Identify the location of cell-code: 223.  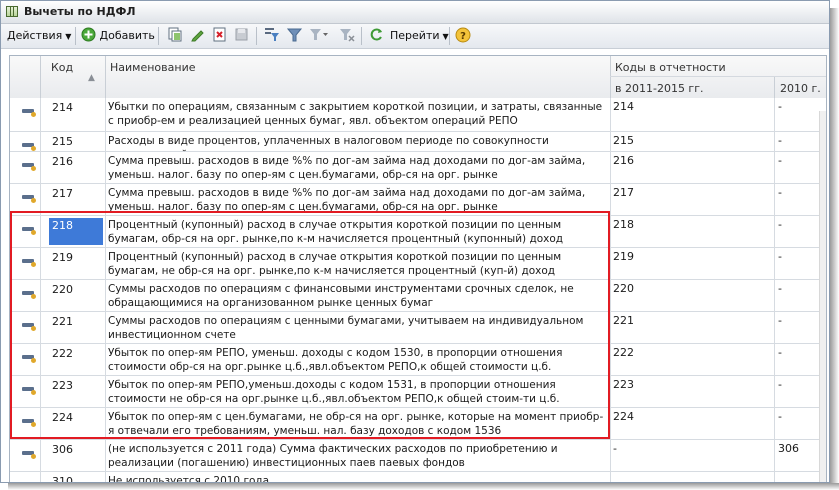
(76, 391).